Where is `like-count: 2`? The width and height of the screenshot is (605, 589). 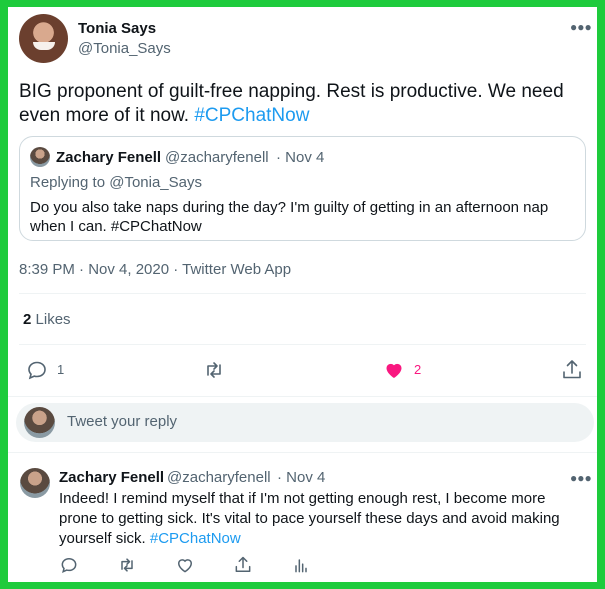
like-count: 2 is located at coordinates (418, 369).